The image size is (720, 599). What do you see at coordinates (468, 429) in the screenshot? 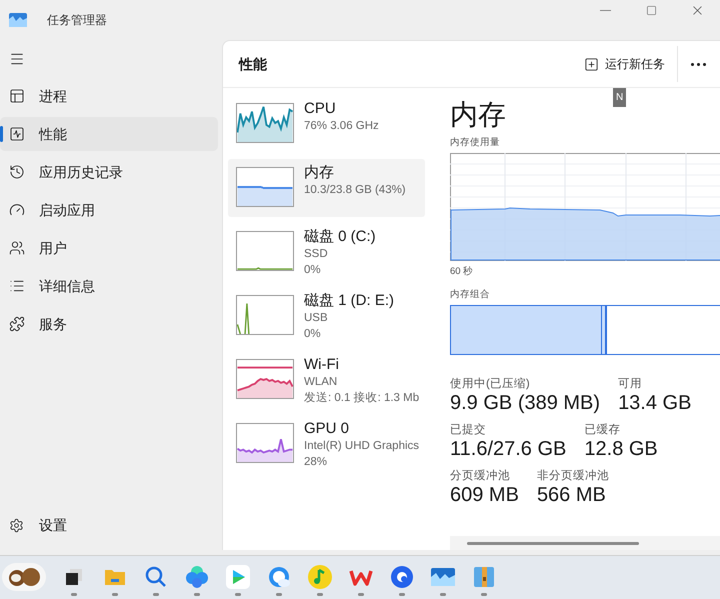
I see `stat-label: 已提交` at bounding box center [468, 429].